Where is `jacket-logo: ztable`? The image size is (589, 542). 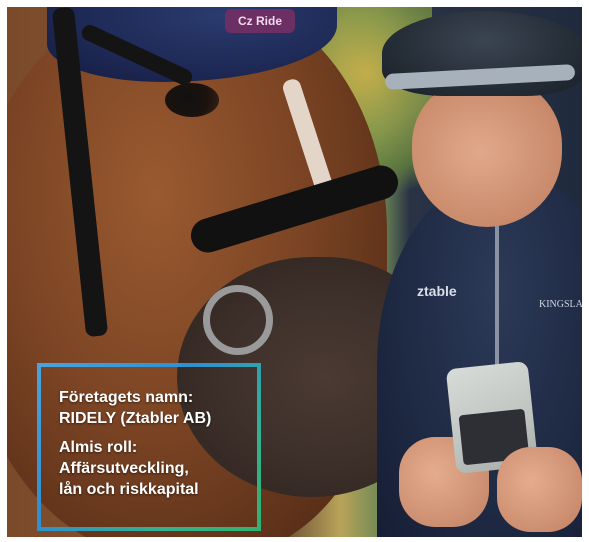
jacket-logo: ztable is located at coordinates (437, 291).